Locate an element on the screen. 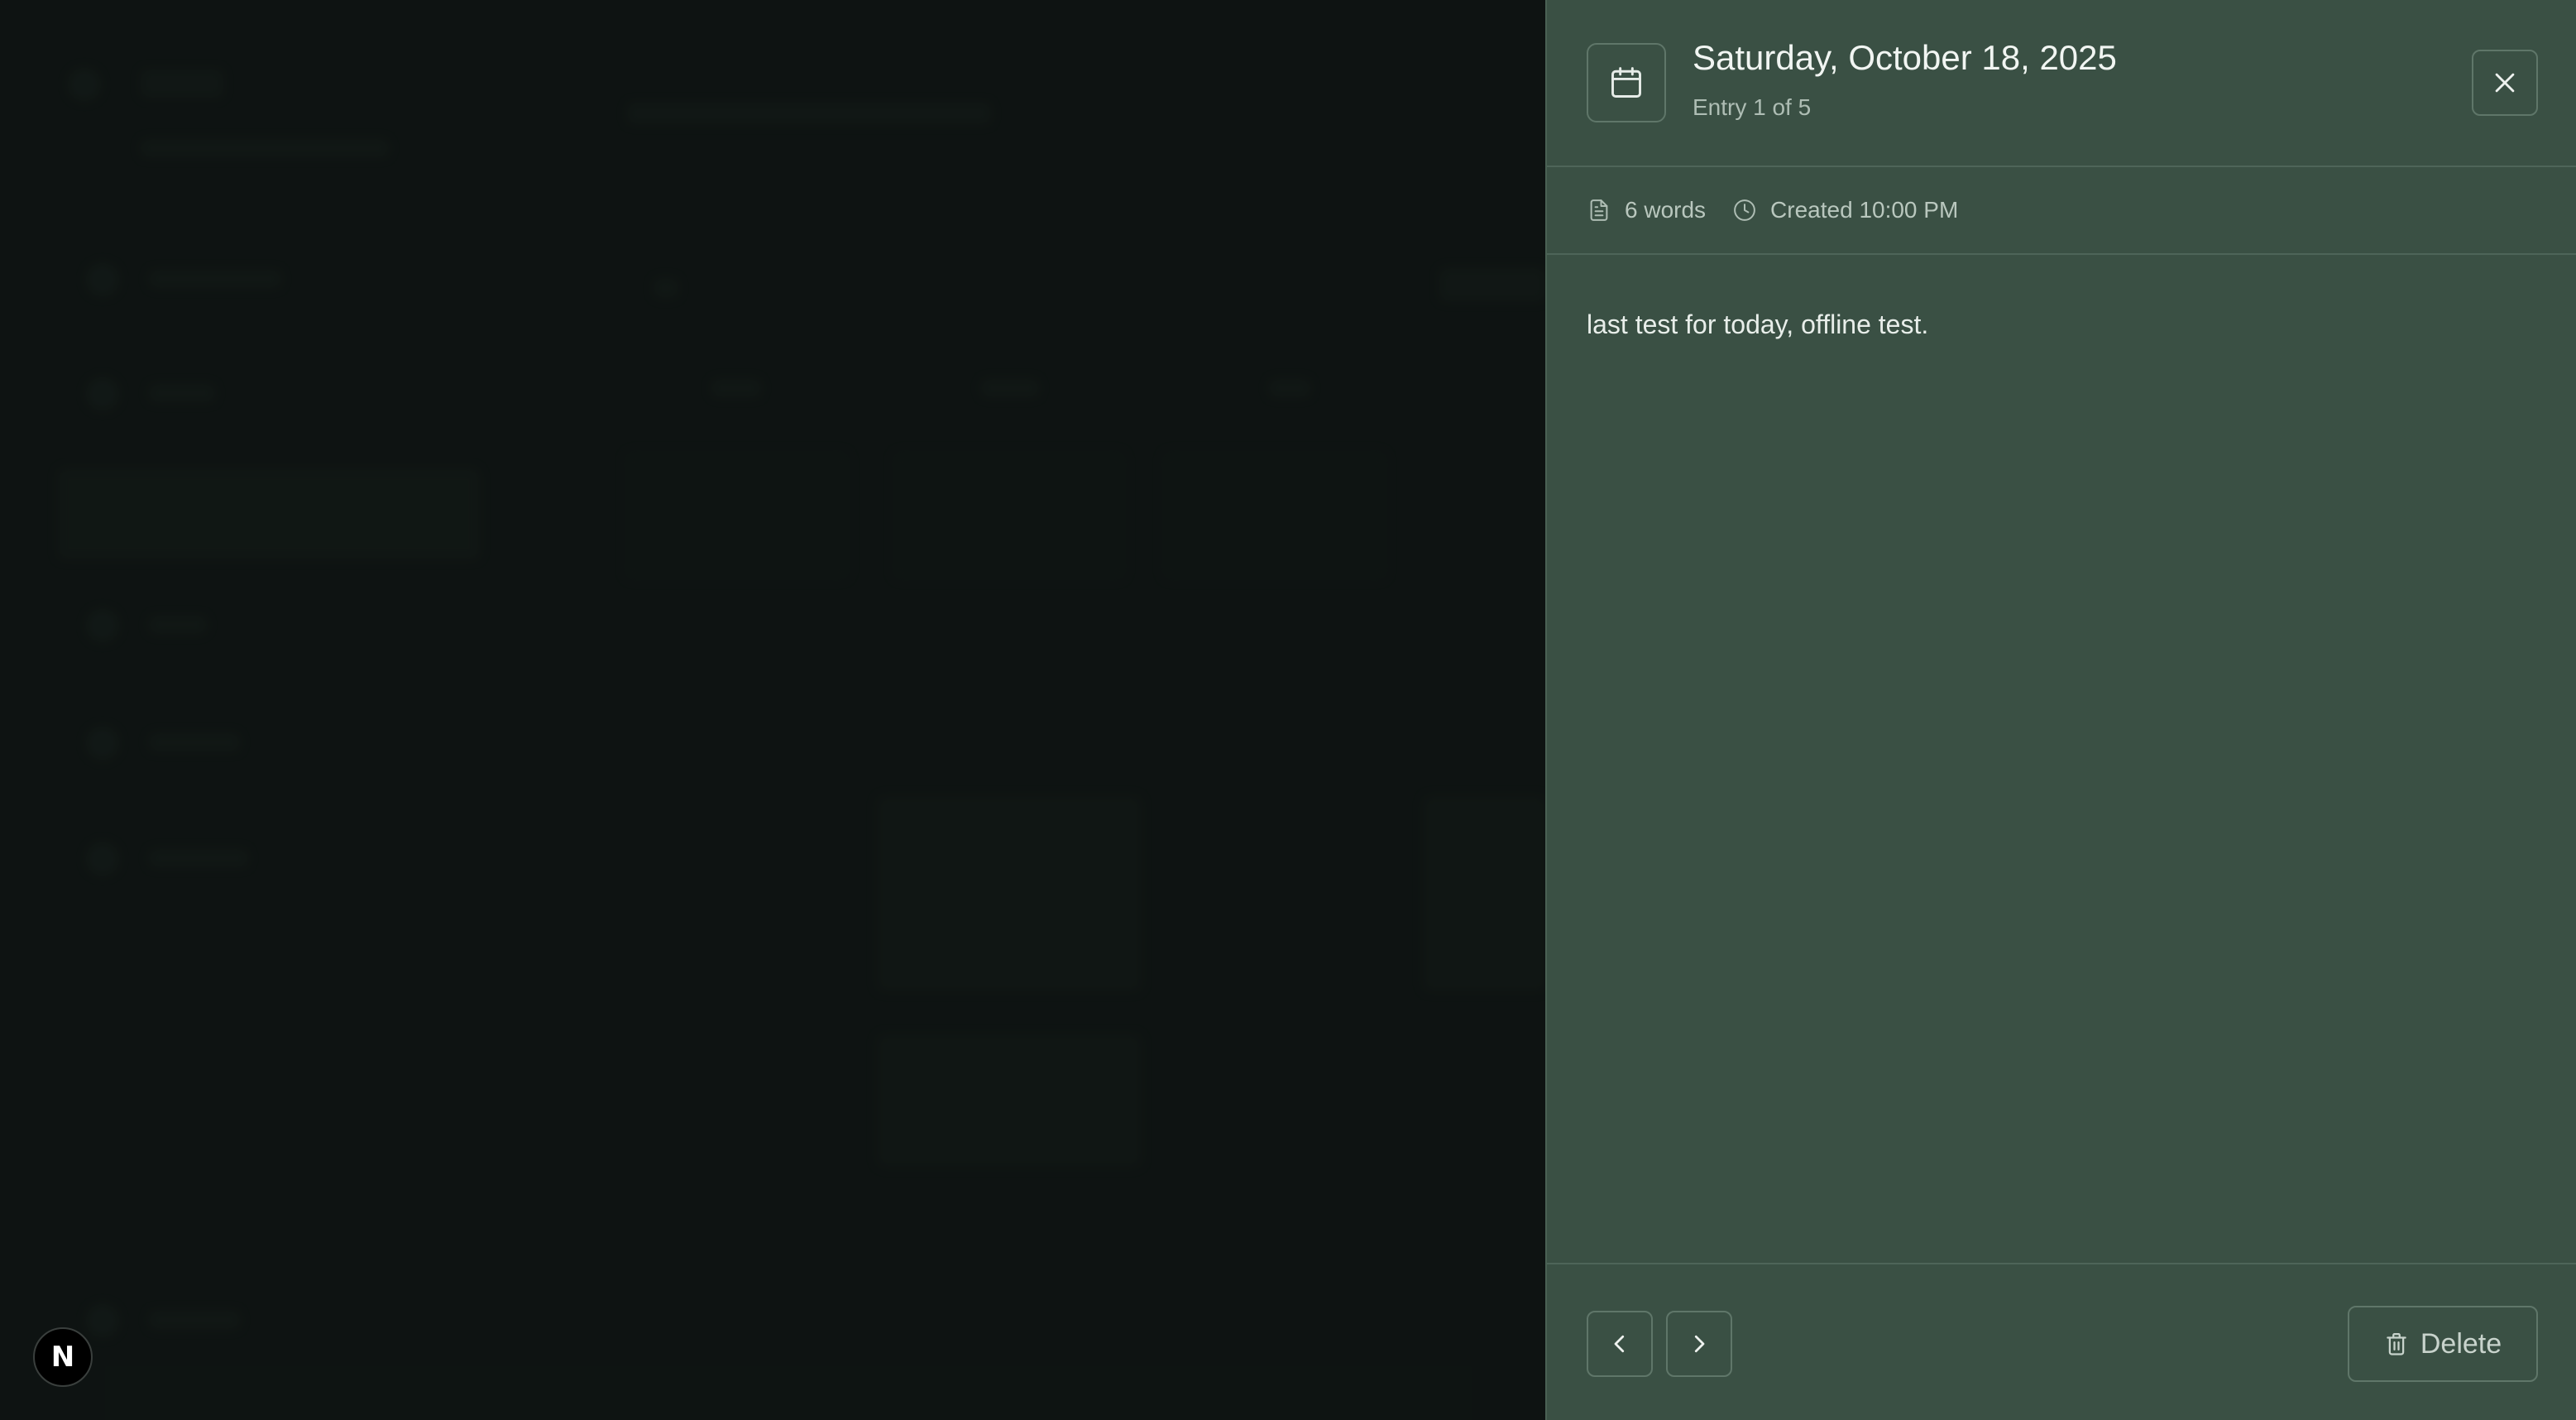  word-count: 6 words is located at coordinates (1646, 210).